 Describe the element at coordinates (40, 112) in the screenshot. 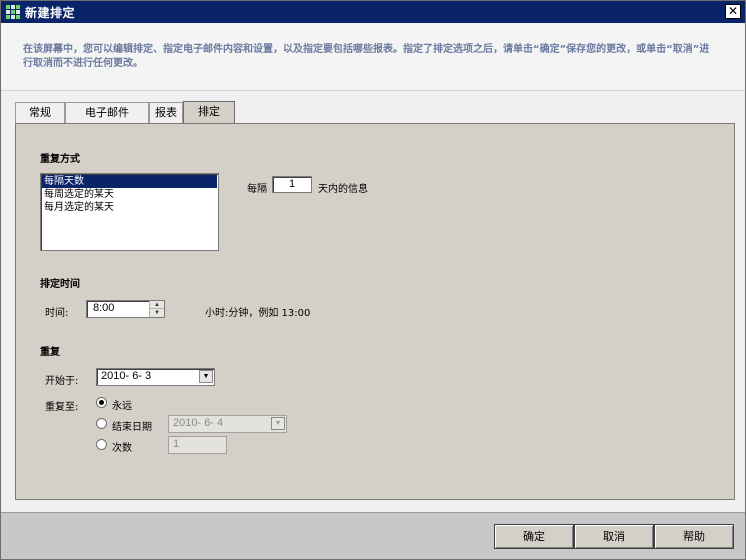

I see `tab-general: 常规` at that location.